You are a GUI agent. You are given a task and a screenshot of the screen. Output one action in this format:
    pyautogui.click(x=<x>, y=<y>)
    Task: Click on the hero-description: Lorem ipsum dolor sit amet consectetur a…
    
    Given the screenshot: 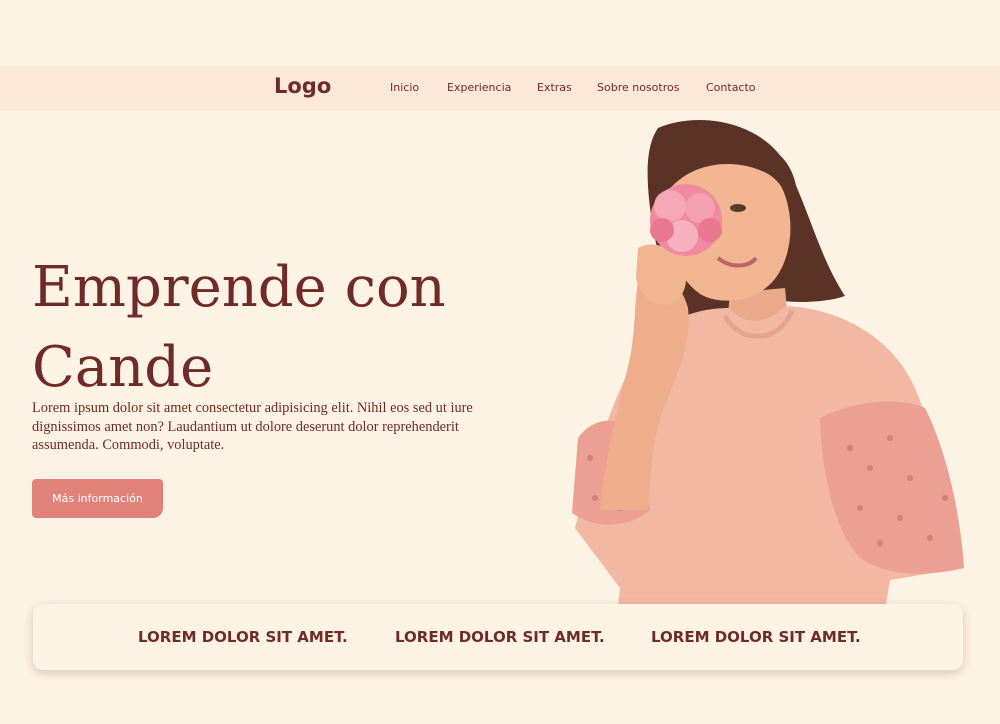 What is the action you would take?
    pyautogui.click(x=252, y=426)
    